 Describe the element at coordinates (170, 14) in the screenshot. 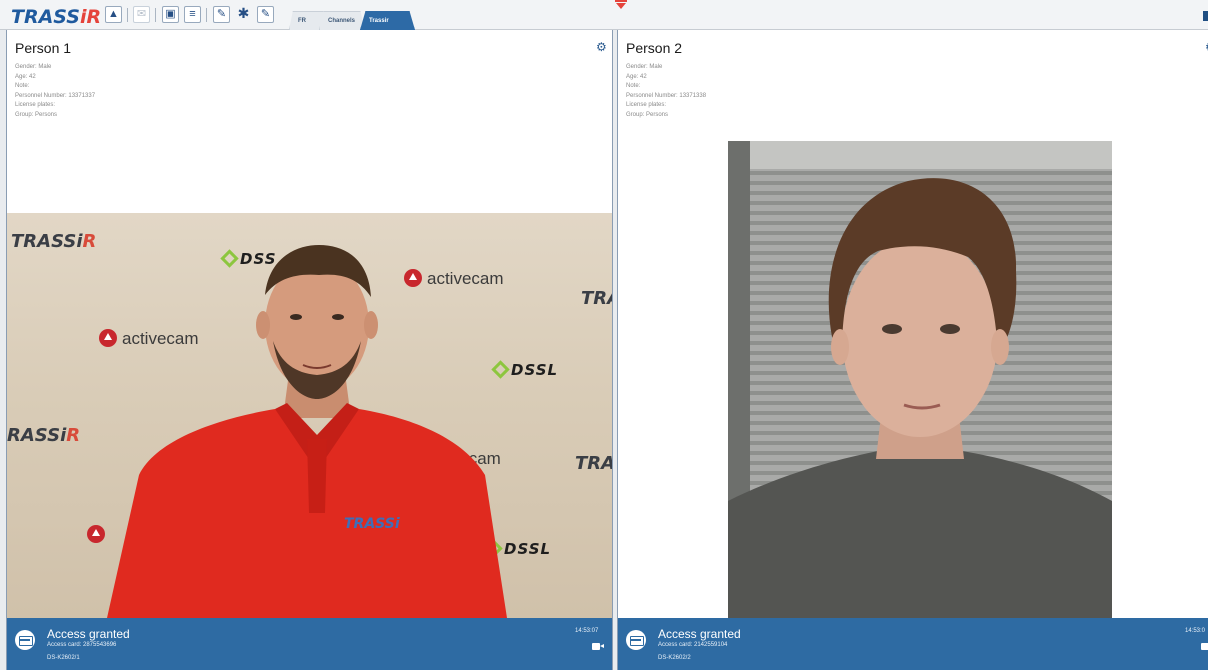

I see `layout-icon: ▣` at that location.